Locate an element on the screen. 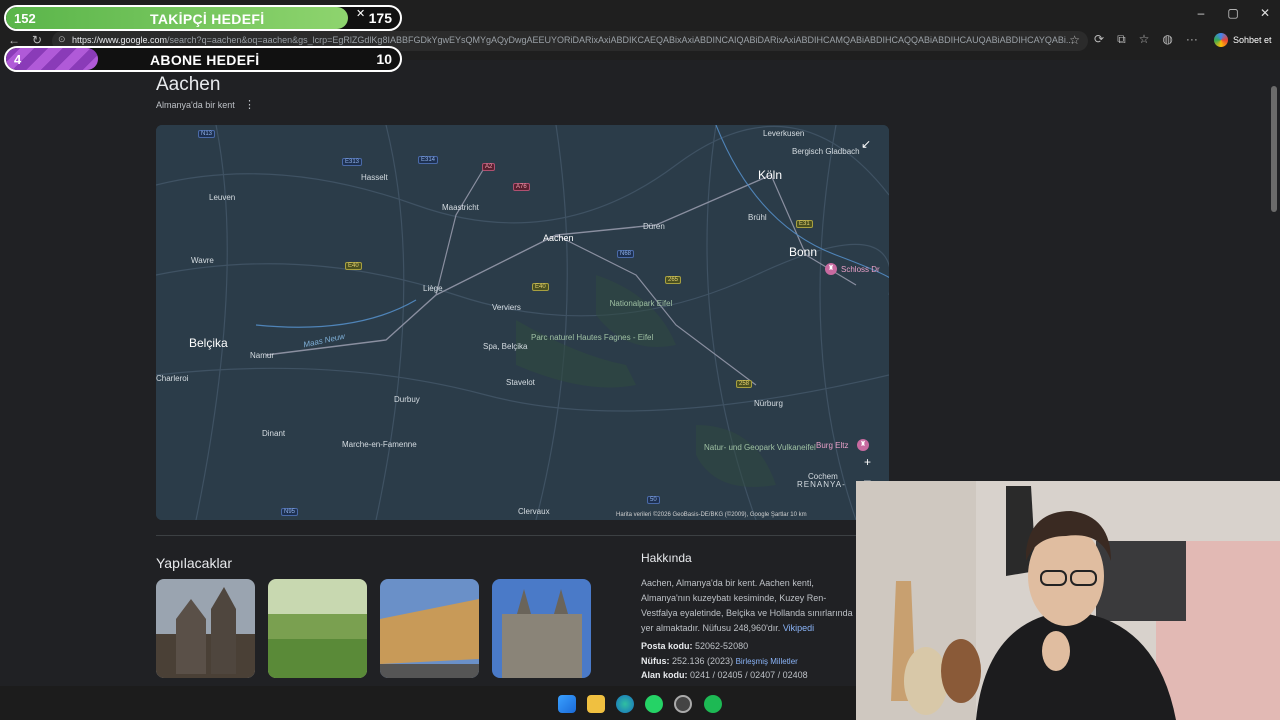  start-icon is located at coordinates (567, 704).